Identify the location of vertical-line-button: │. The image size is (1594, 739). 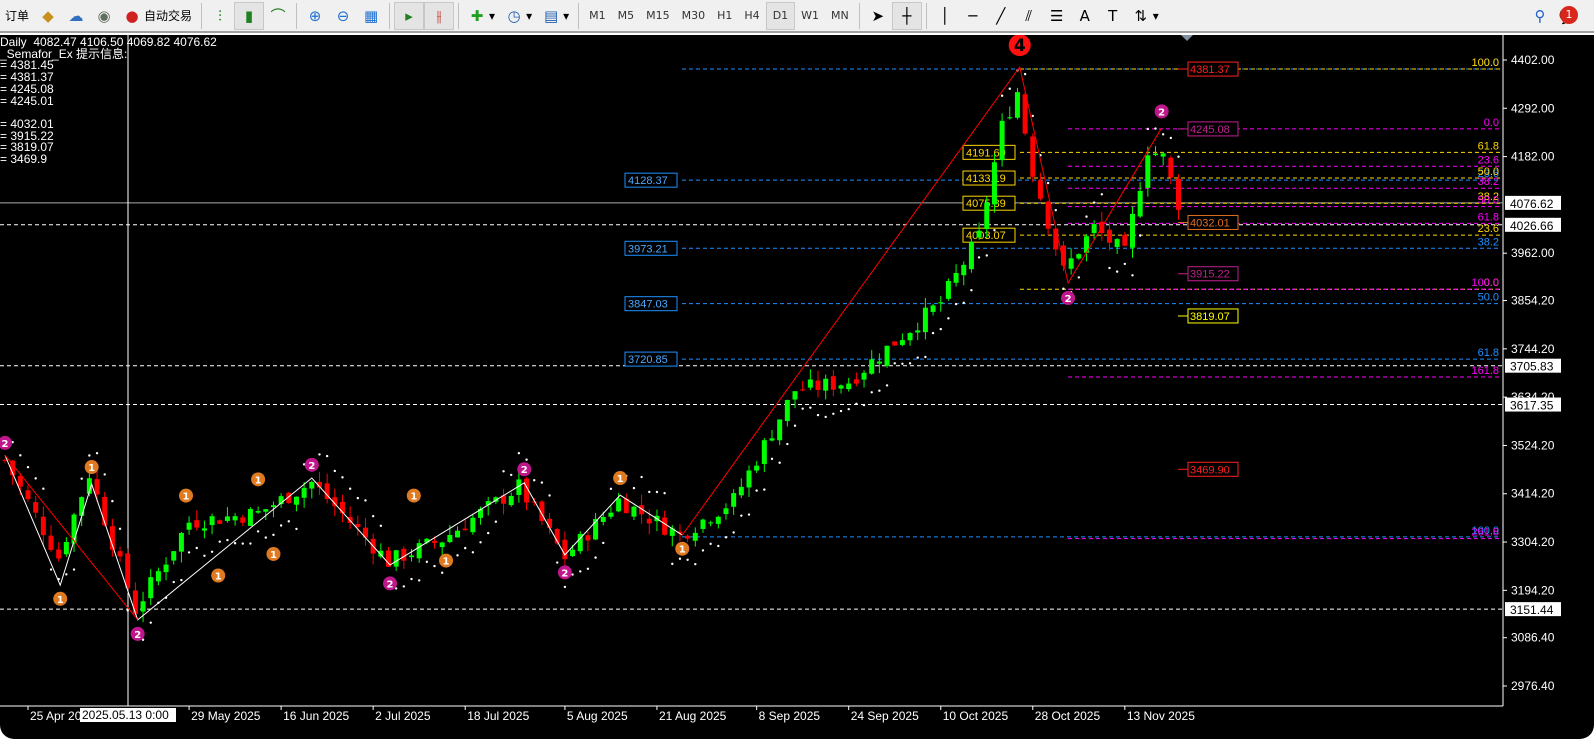
(945, 16).